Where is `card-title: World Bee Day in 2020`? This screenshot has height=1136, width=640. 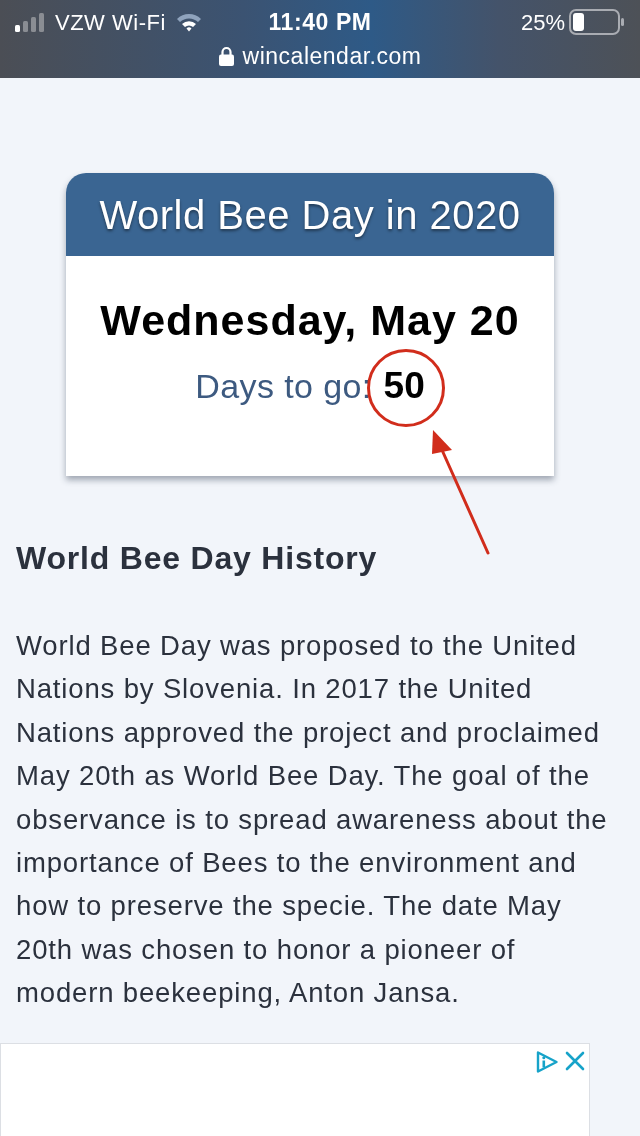
card-title: World Bee Day in 2020 is located at coordinates (310, 215).